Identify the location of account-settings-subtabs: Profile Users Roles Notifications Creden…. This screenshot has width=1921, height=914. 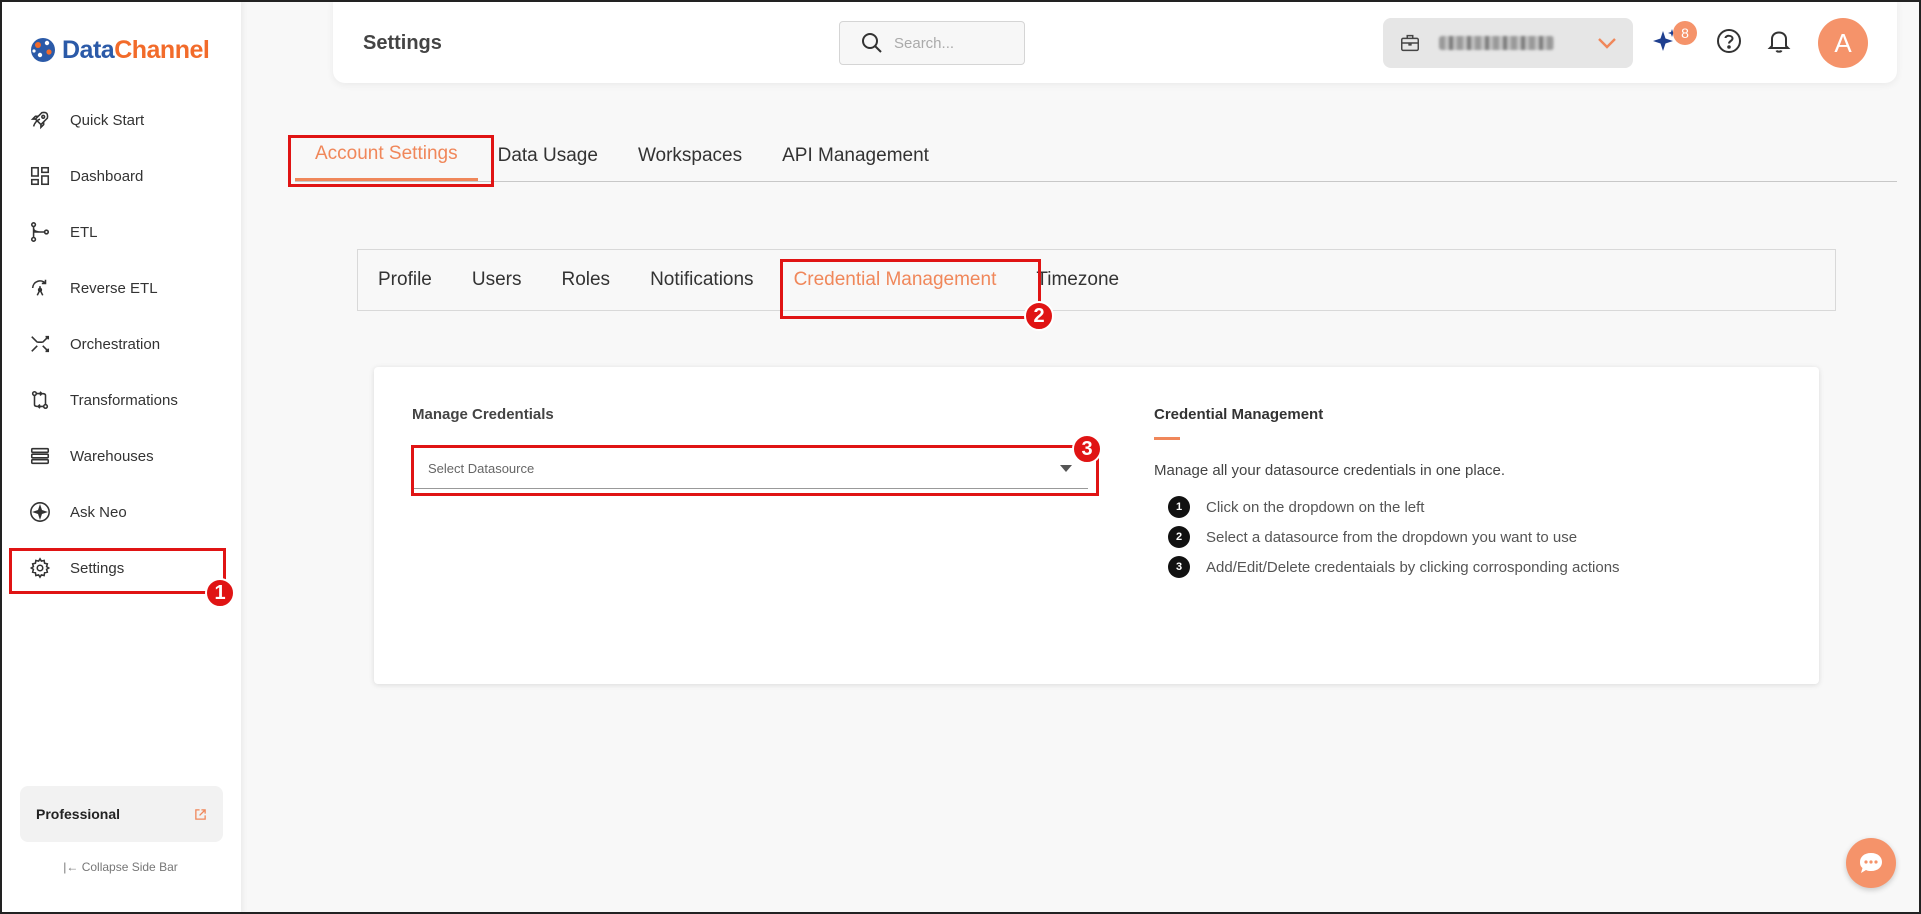
(1096, 280).